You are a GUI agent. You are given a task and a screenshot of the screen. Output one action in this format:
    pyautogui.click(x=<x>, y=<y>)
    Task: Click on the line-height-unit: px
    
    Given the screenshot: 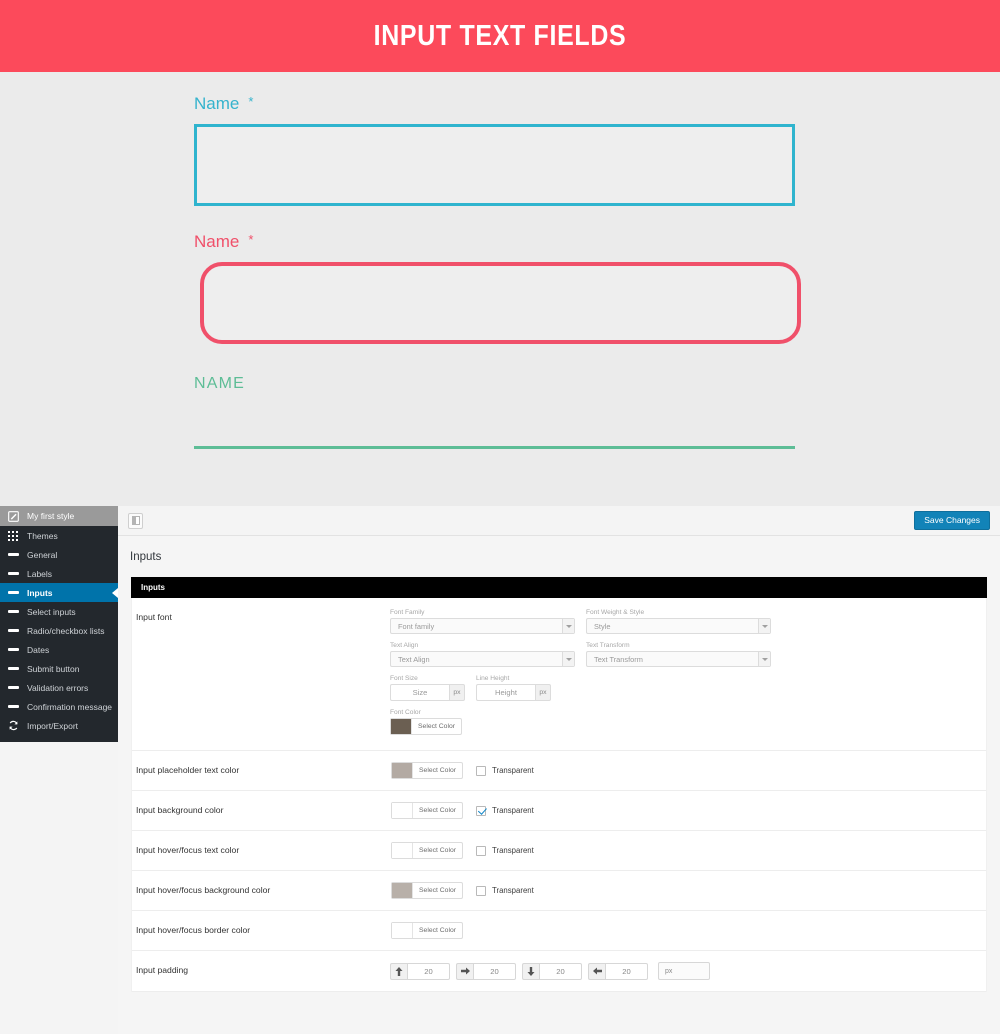 What is the action you would take?
    pyautogui.click(x=543, y=692)
    